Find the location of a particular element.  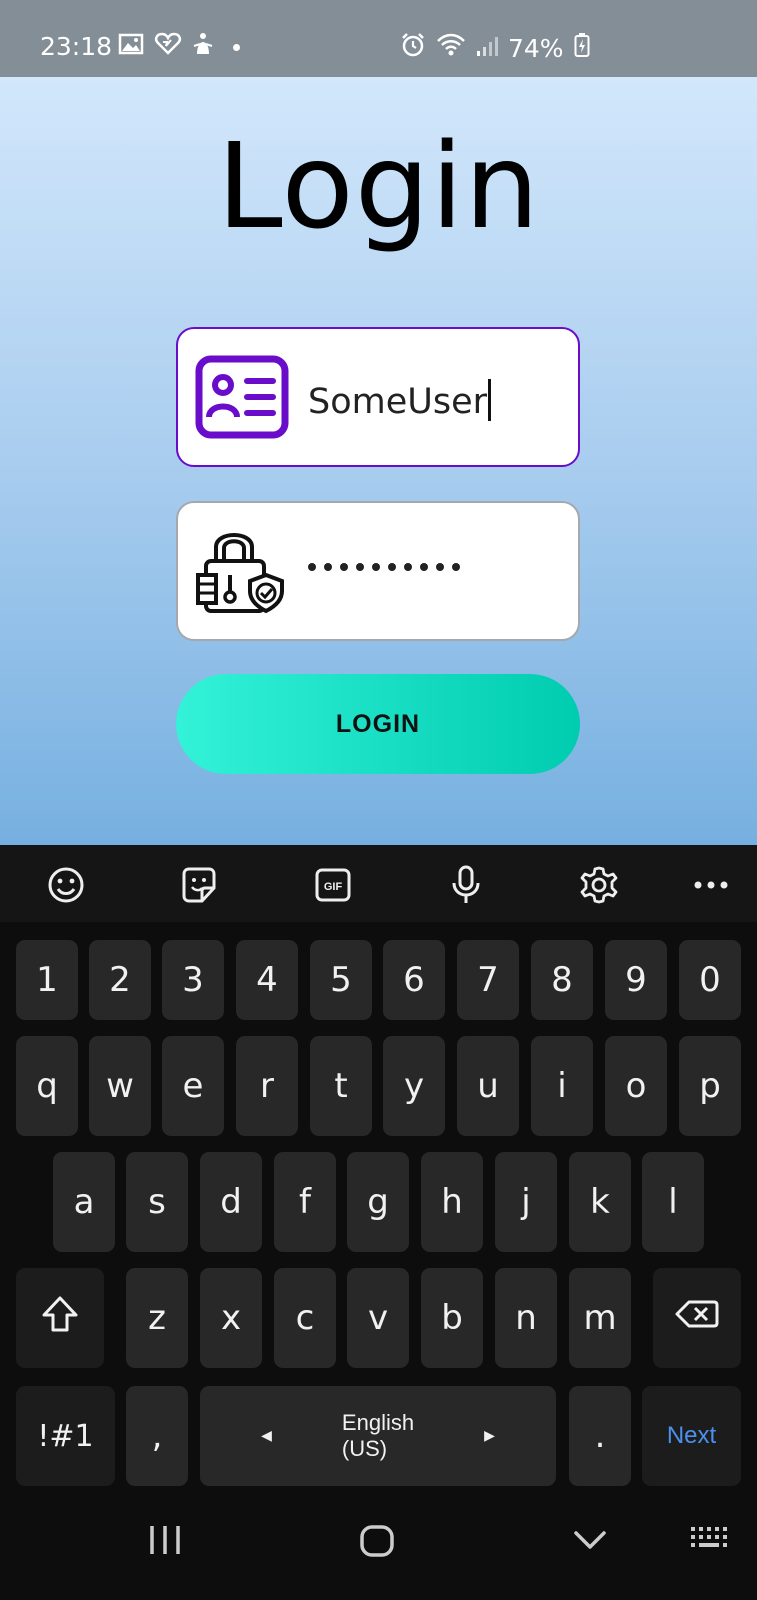

status-system-icons: 74% is located at coordinates (495, 48).